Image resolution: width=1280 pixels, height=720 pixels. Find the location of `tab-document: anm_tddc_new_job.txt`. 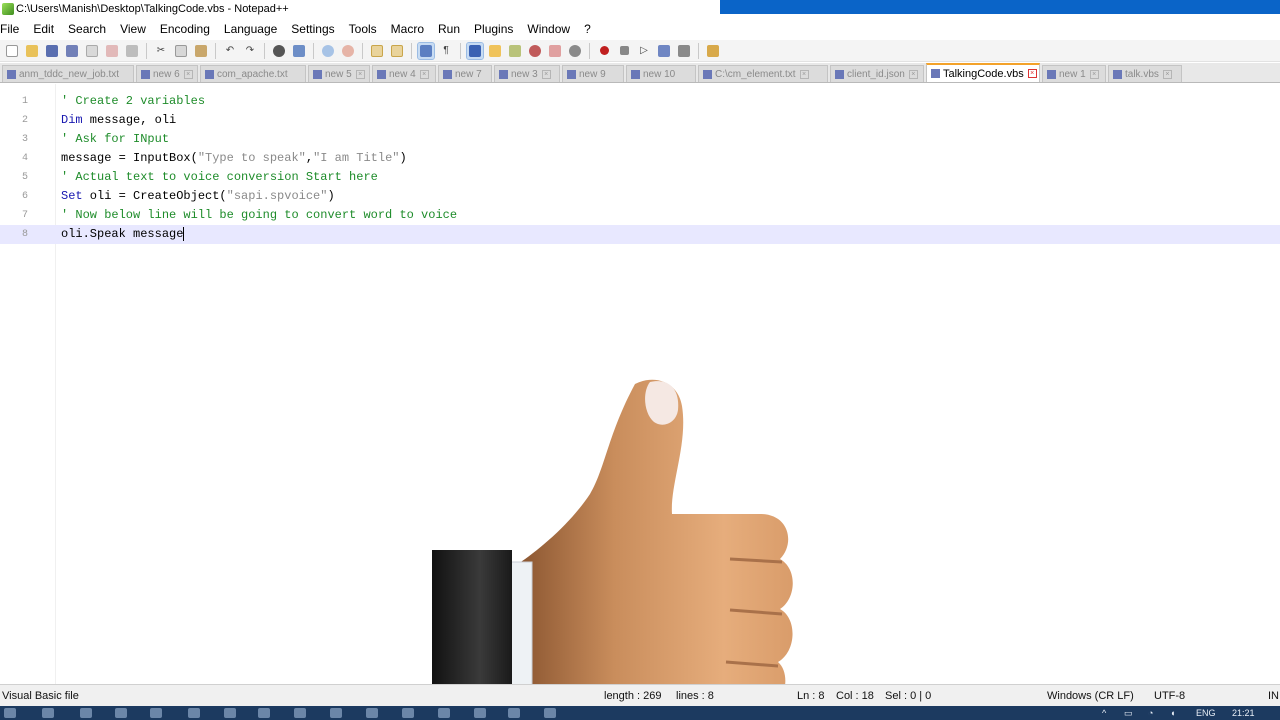

tab-document: anm_tddc_new_job.txt is located at coordinates (68, 73).